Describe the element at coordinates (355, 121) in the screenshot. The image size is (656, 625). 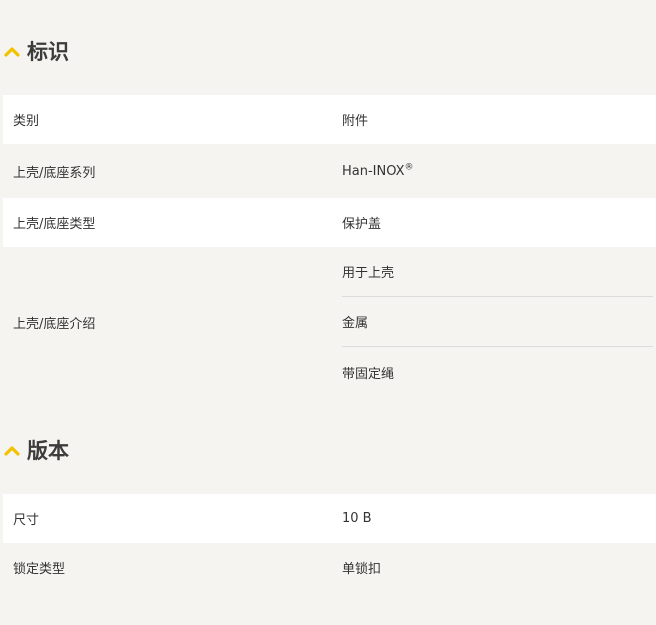
I see `row-value: 附件` at that location.